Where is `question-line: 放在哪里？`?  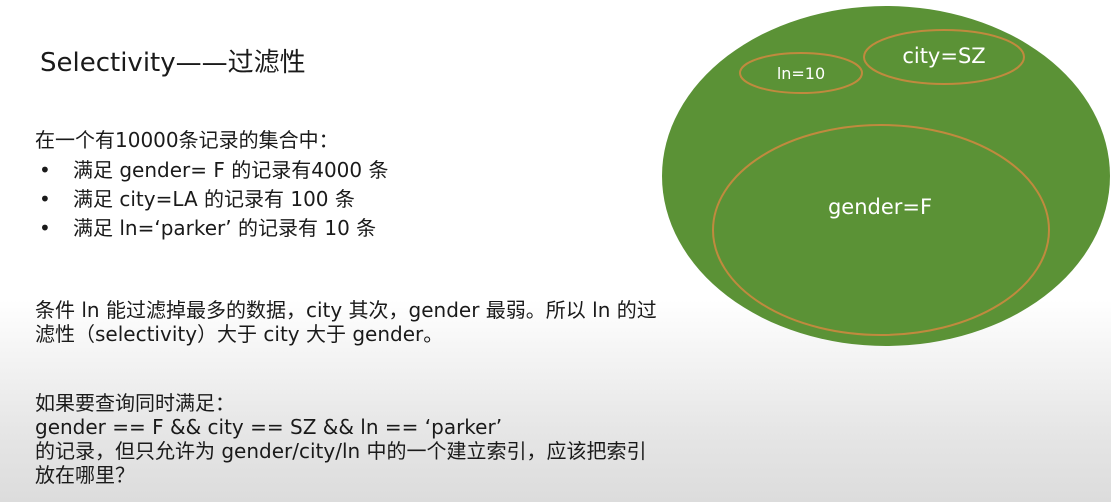
question-line: 放在哪里？ is located at coordinates (85, 475).